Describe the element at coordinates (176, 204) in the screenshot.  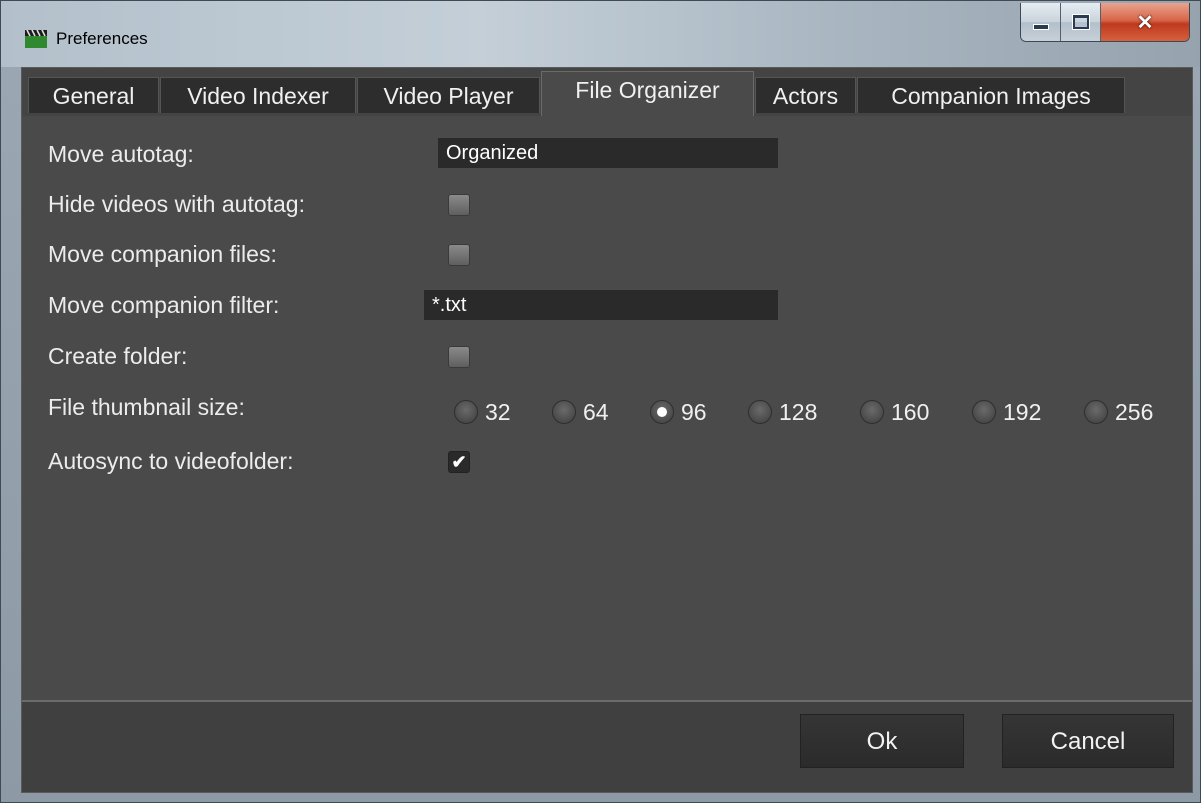
I see `hide-videos-label: Hide videos with autotag:` at that location.